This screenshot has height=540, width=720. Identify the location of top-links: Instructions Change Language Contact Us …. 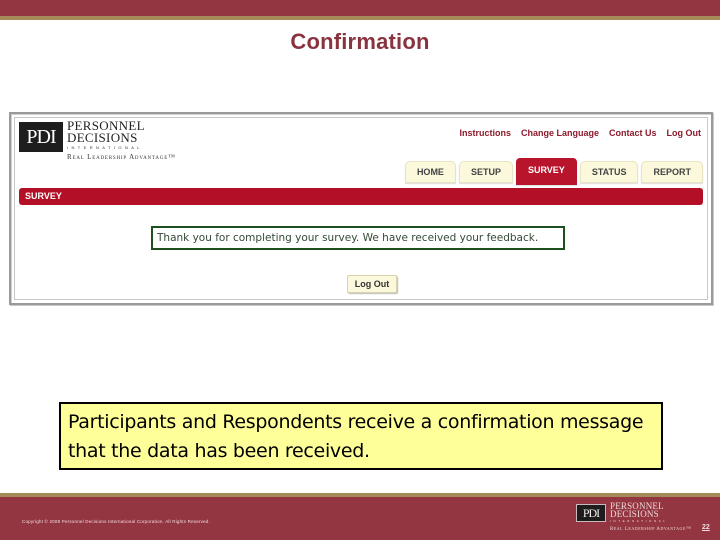
(580, 133).